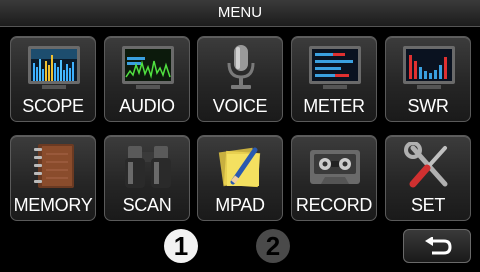 Image resolution: width=480 pixels, height=272 pixels. I want to click on mpad-button: MPAD, so click(240, 178).